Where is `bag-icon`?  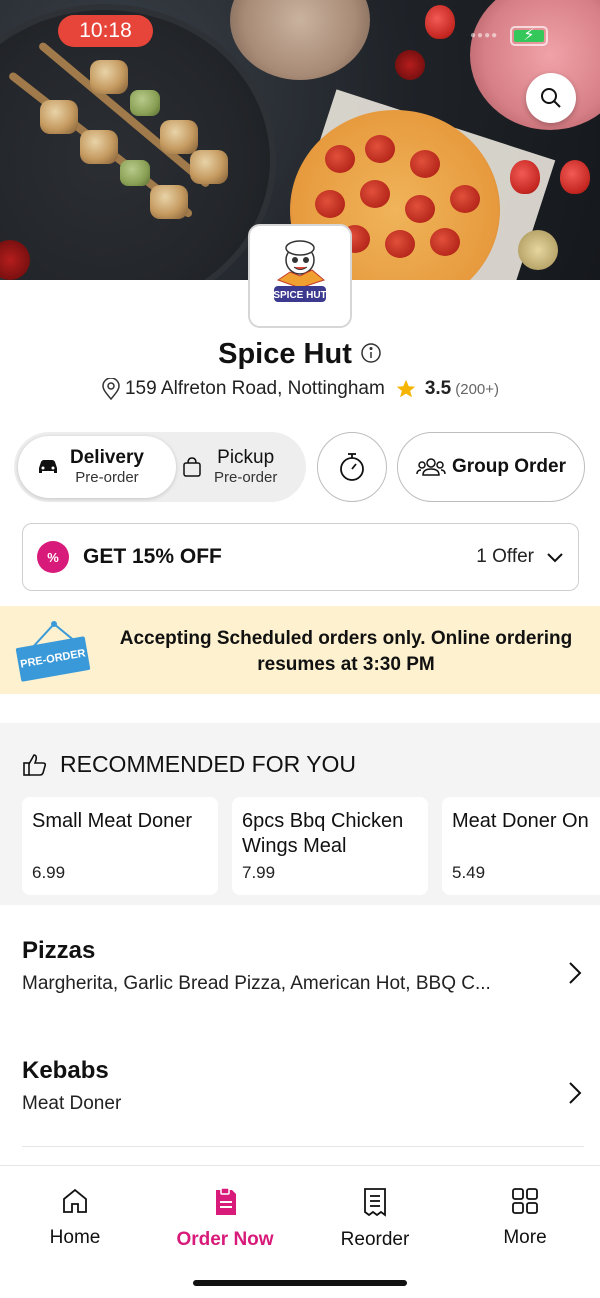 bag-icon is located at coordinates (192, 467).